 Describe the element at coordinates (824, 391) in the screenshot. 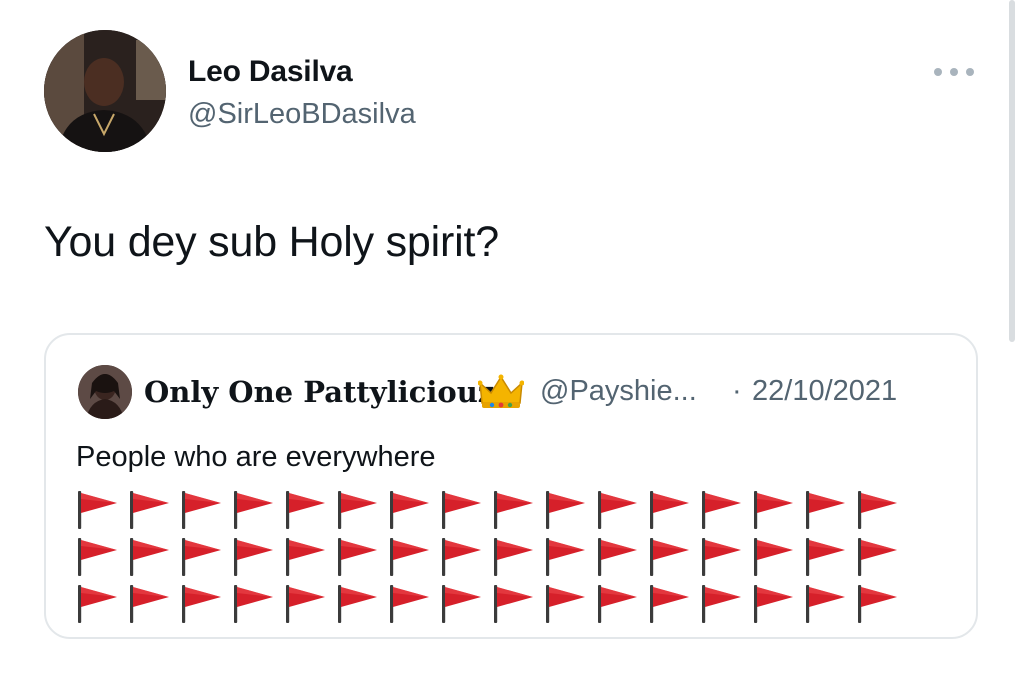

I see `quoted-tweet-date: 22/10/2021` at that location.